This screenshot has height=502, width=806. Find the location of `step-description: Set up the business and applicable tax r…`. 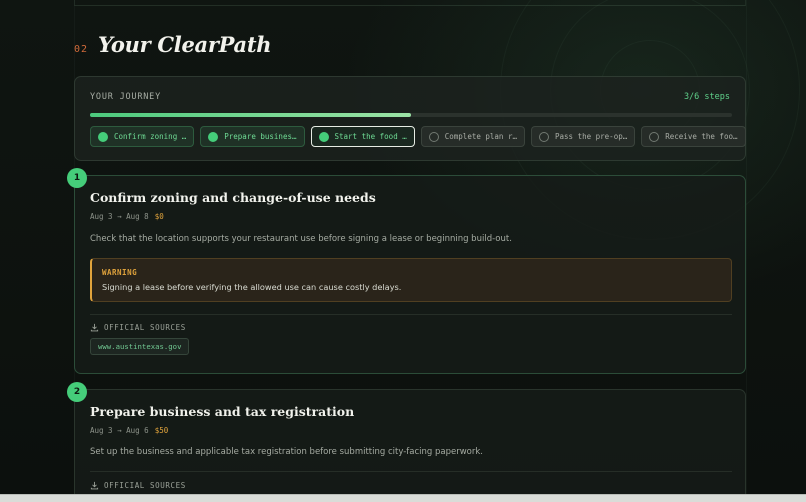

step-description: Set up the business and applicable tax r… is located at coordinates (287, 452).